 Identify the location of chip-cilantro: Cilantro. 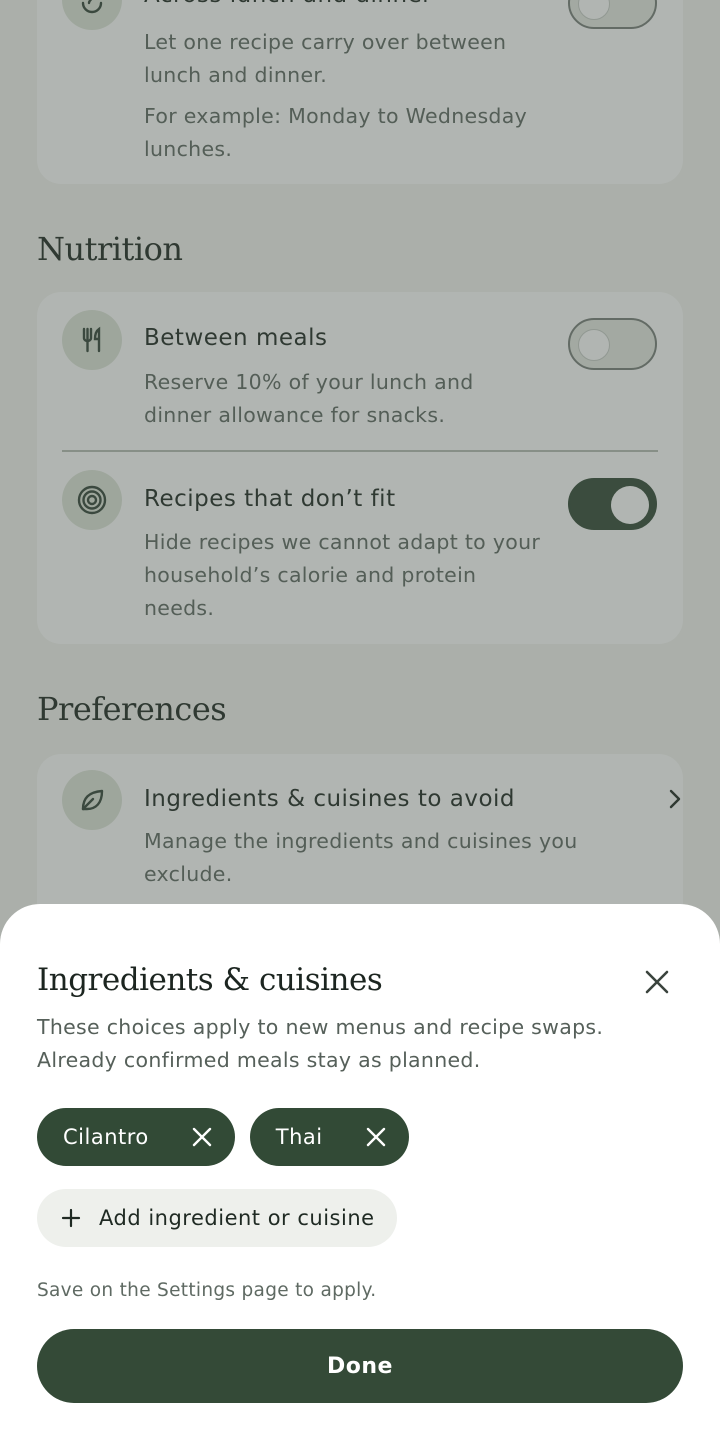
(136, 1137).